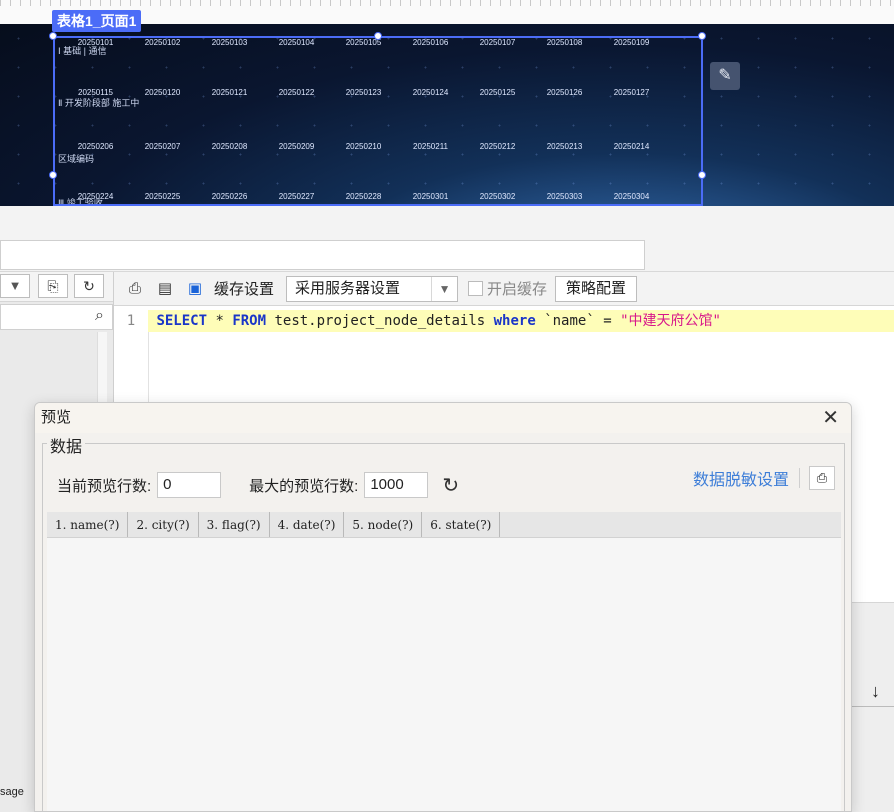 The height and width of the screenshot is (812, 894). What do you see at coordinates (131, 321) in the screenshot?
I see `line-number: 1` at bounding box center [131, 321].